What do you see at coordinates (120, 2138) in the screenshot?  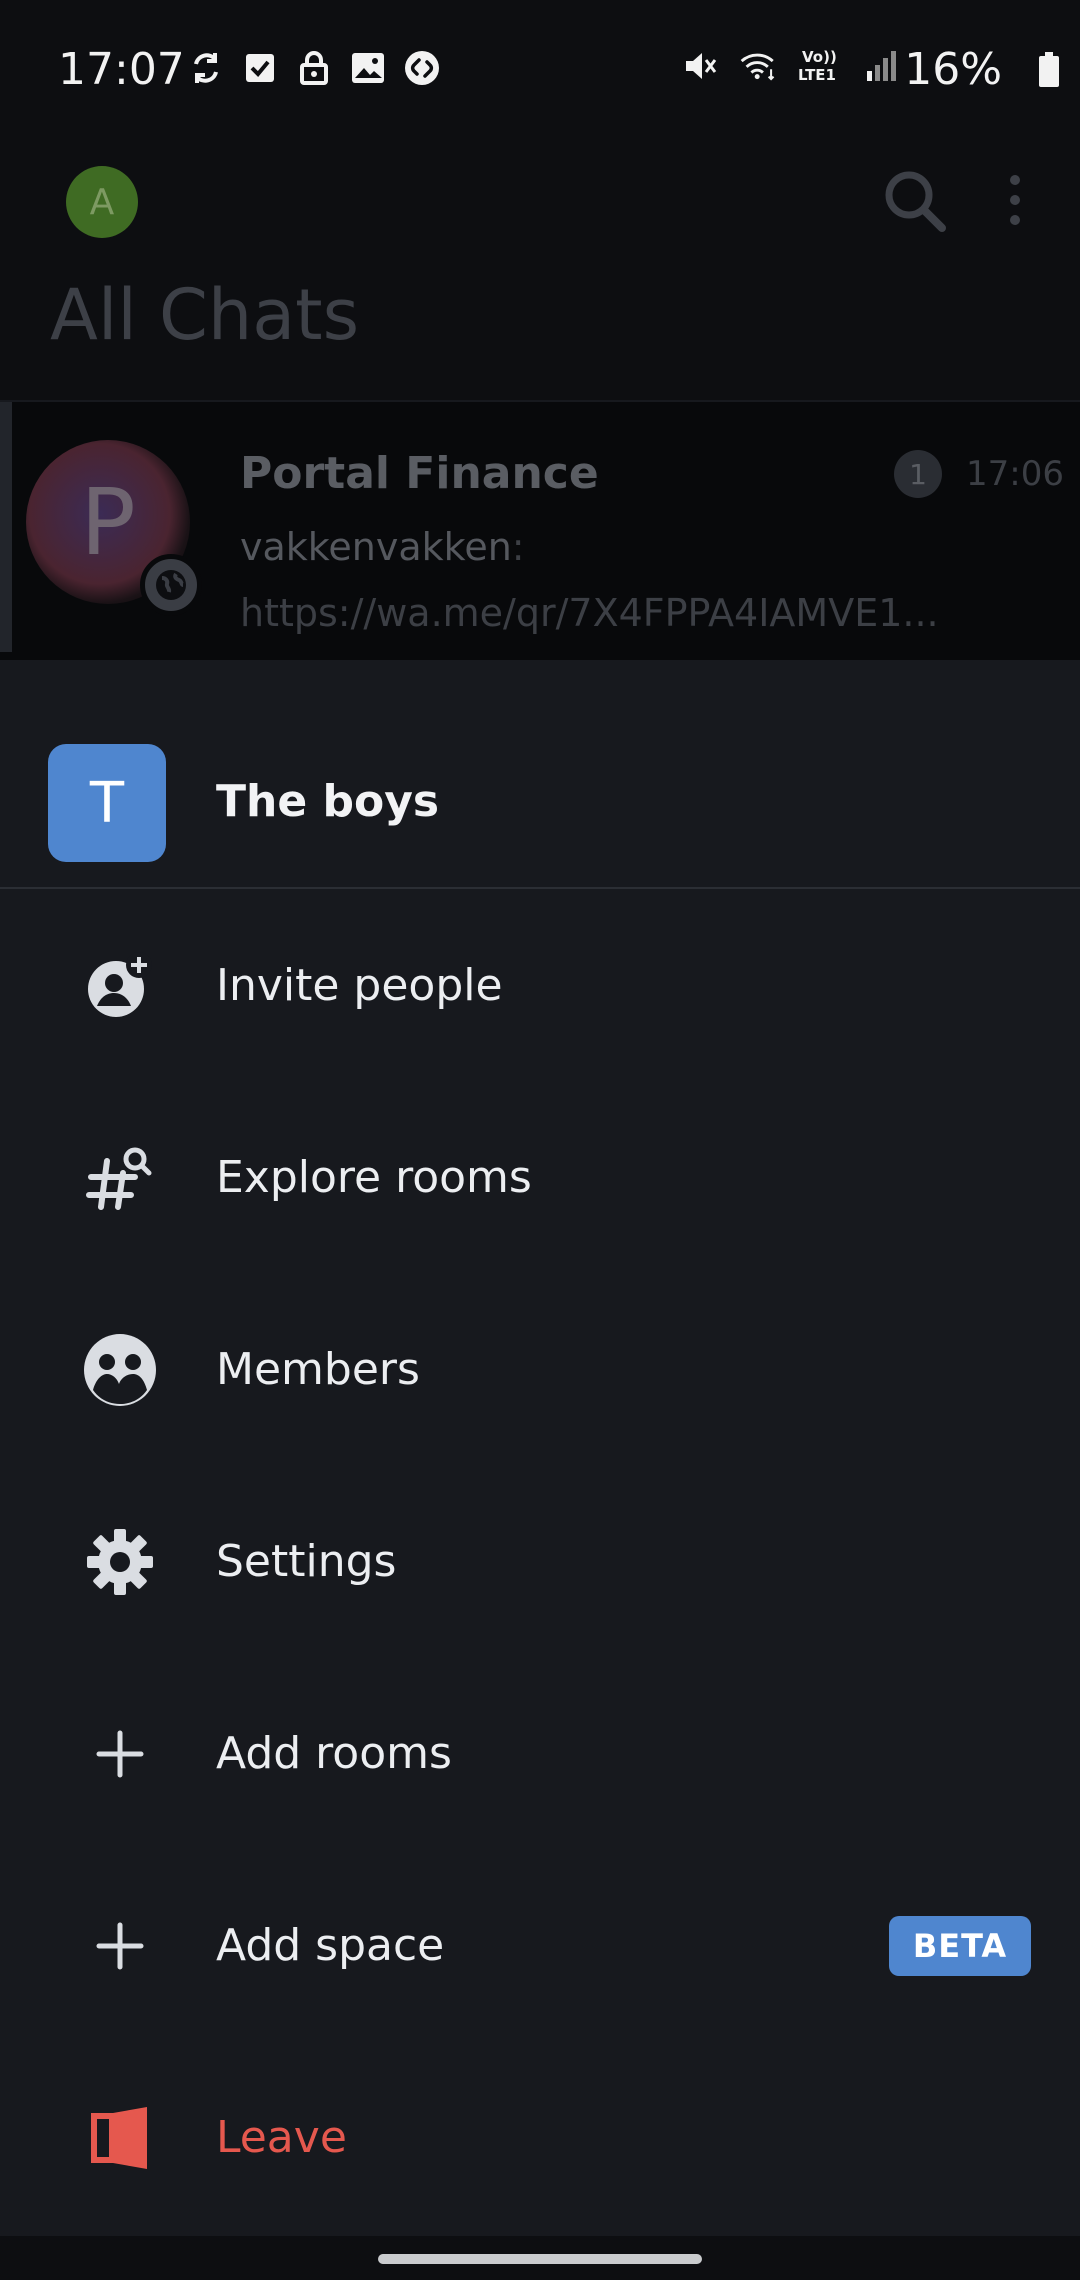 I see `leave-icon` at bounding box center [120, 2138].